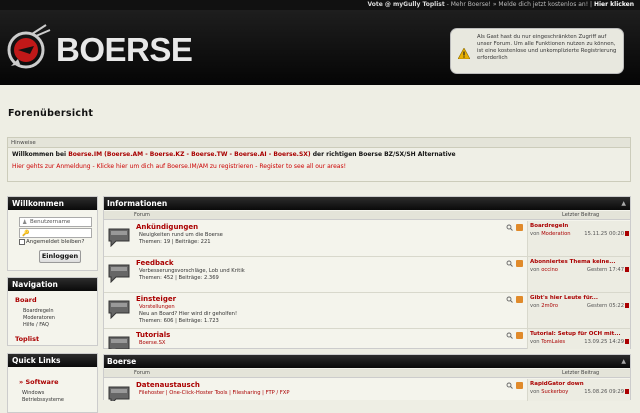 This screenshot has height=413, width=640. Describe the element at coordinates (27, 339) in the screenshot. I see `nav-toplist-link: Toplist` at that location.